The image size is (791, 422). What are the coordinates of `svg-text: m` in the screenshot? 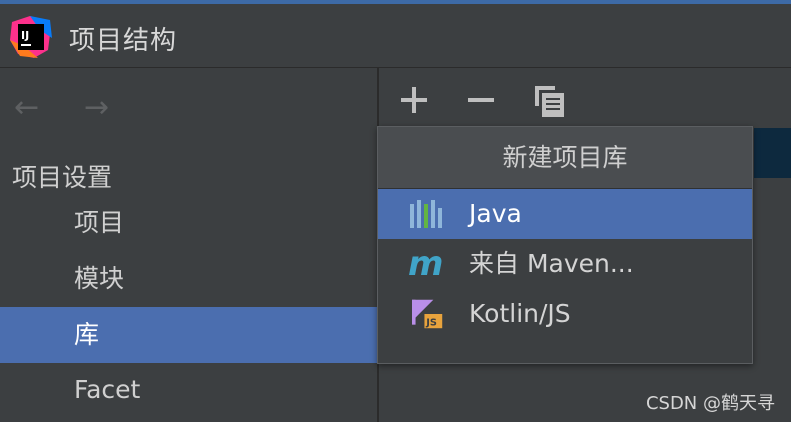 It's located at (425, 264).